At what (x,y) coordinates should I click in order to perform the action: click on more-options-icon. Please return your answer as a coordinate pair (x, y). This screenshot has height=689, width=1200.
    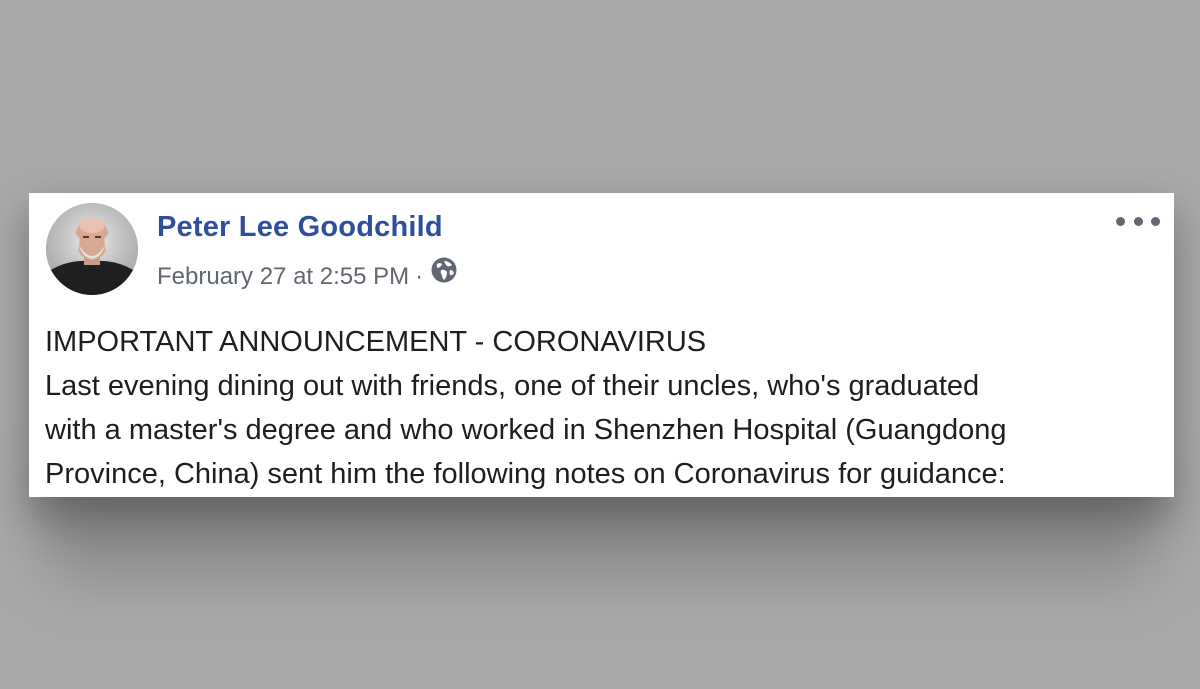
    Looking at the image, I should click on (1138, 221).